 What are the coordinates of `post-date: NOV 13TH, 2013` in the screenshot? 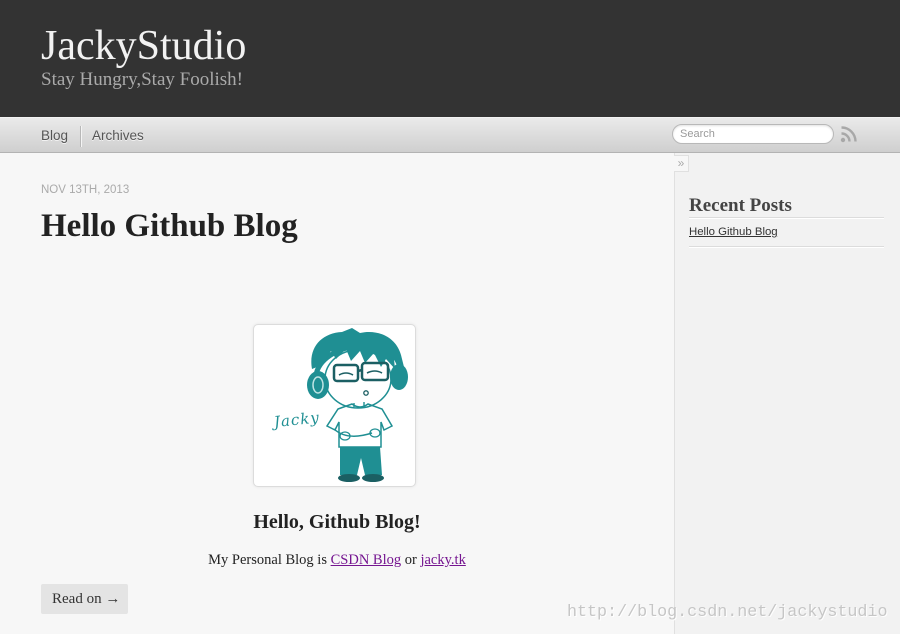 It's located at (85, 190).